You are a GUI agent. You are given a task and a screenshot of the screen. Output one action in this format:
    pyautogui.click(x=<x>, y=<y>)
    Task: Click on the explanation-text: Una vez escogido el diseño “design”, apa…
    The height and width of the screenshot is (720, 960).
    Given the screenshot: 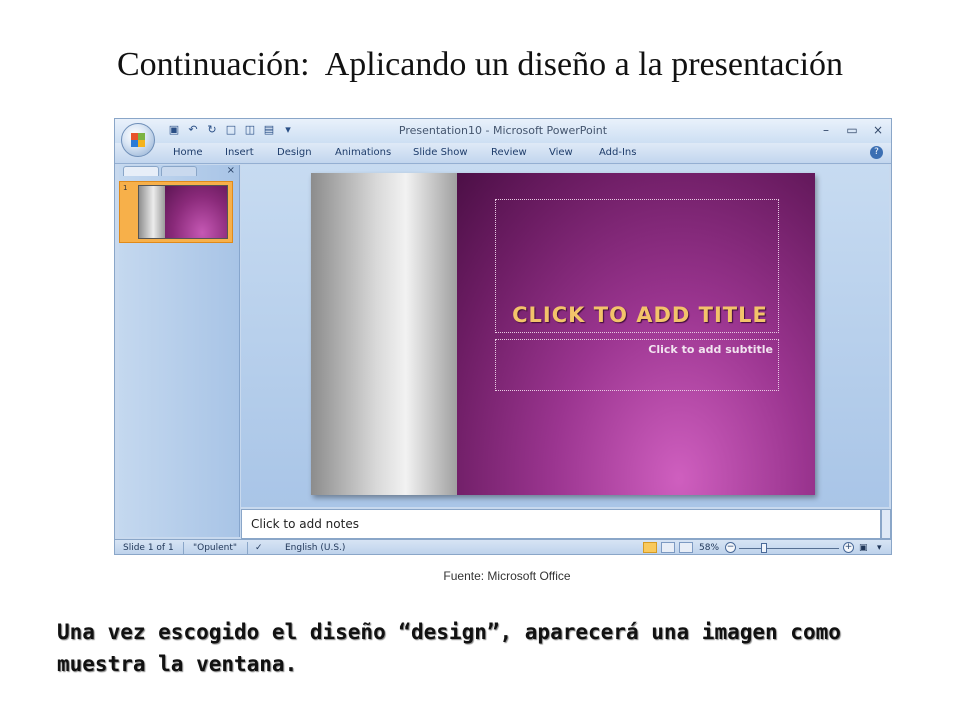 What is the action you would take?
    pyautogui.click(x=449, y=648)
    